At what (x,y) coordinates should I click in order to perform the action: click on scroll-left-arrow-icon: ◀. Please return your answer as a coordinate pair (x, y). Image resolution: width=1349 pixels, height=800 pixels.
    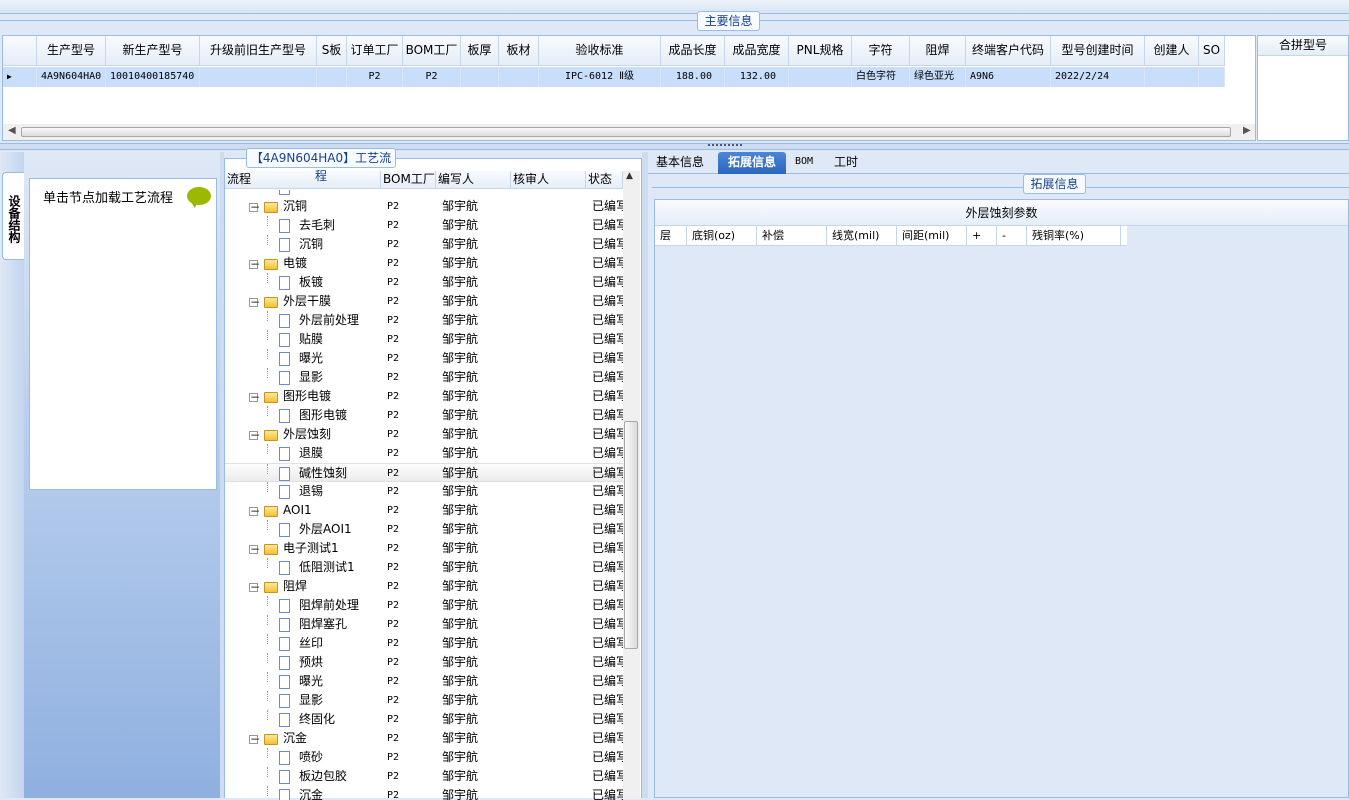
    Looking at the image, I should click on (12, 130).